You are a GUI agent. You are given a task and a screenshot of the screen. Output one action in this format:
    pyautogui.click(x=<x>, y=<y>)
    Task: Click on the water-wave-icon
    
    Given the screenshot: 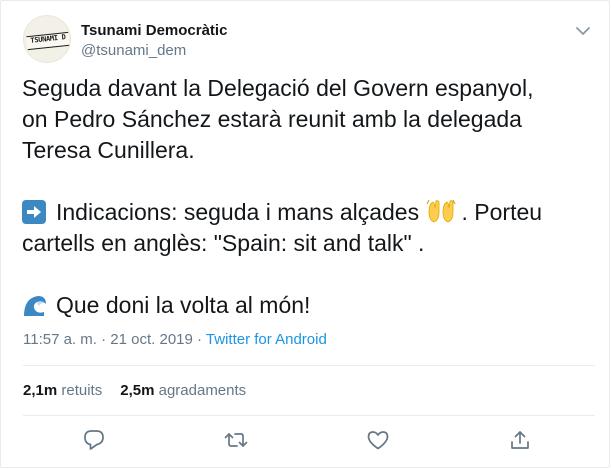 What is the action you would take?
    pyautogui.click(x=35, y=305)
    